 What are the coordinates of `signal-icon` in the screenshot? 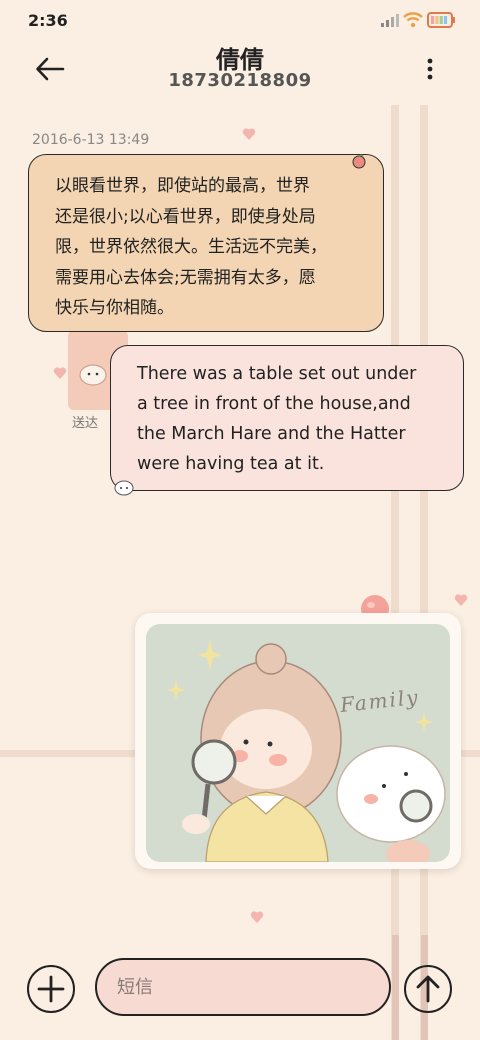 It's located at (390, 20).